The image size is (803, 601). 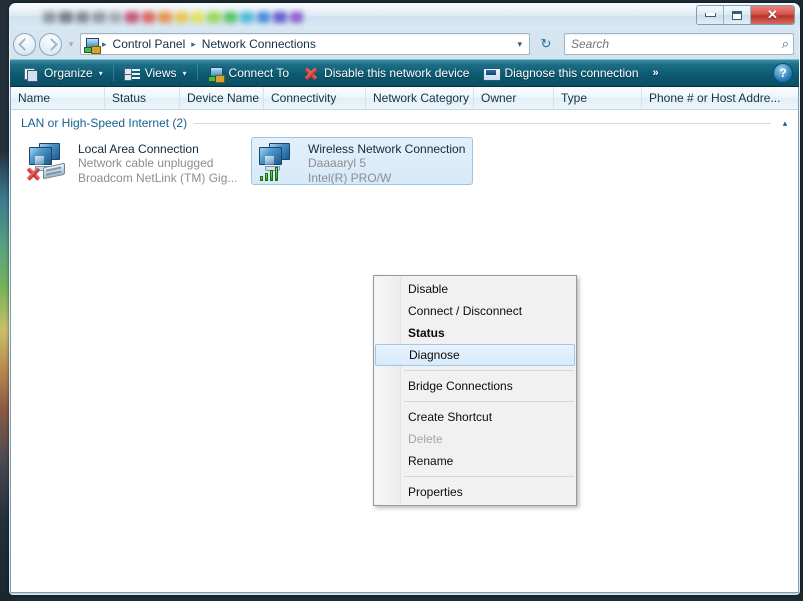 I want to click on context-menu-item-bridge-connections: Bridge Connections, so click(x=475, y=386).